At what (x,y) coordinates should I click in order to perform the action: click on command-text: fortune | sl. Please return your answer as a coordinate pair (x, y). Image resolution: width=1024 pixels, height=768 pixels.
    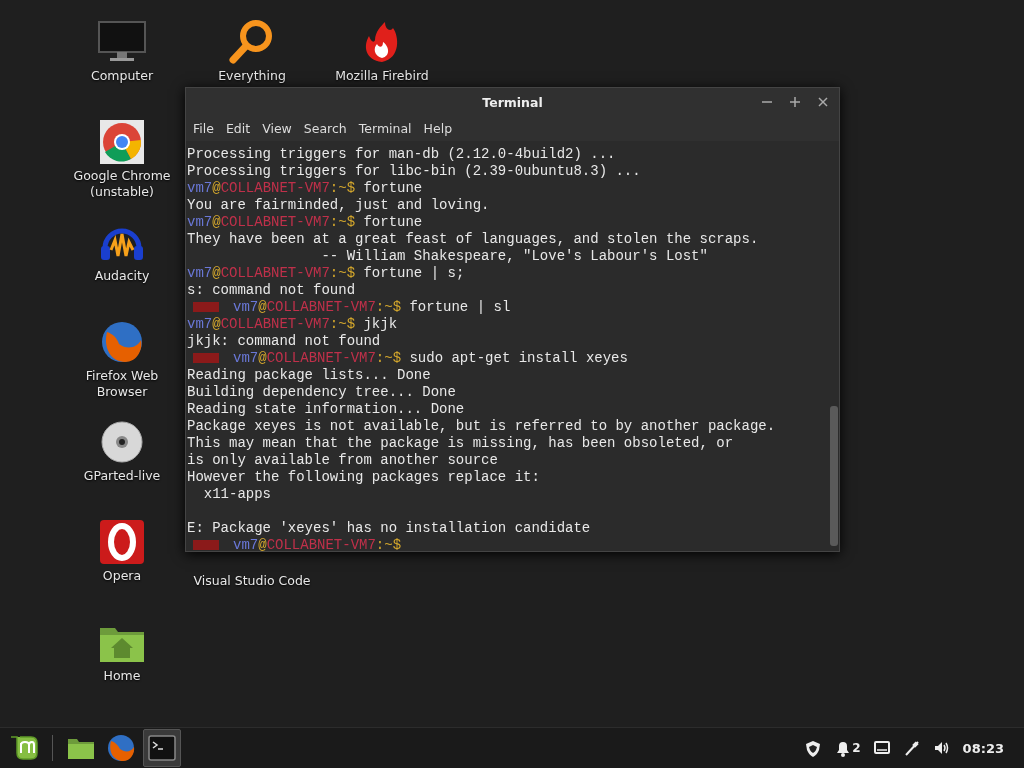
    Looking at the image, I should click on (459, 307).